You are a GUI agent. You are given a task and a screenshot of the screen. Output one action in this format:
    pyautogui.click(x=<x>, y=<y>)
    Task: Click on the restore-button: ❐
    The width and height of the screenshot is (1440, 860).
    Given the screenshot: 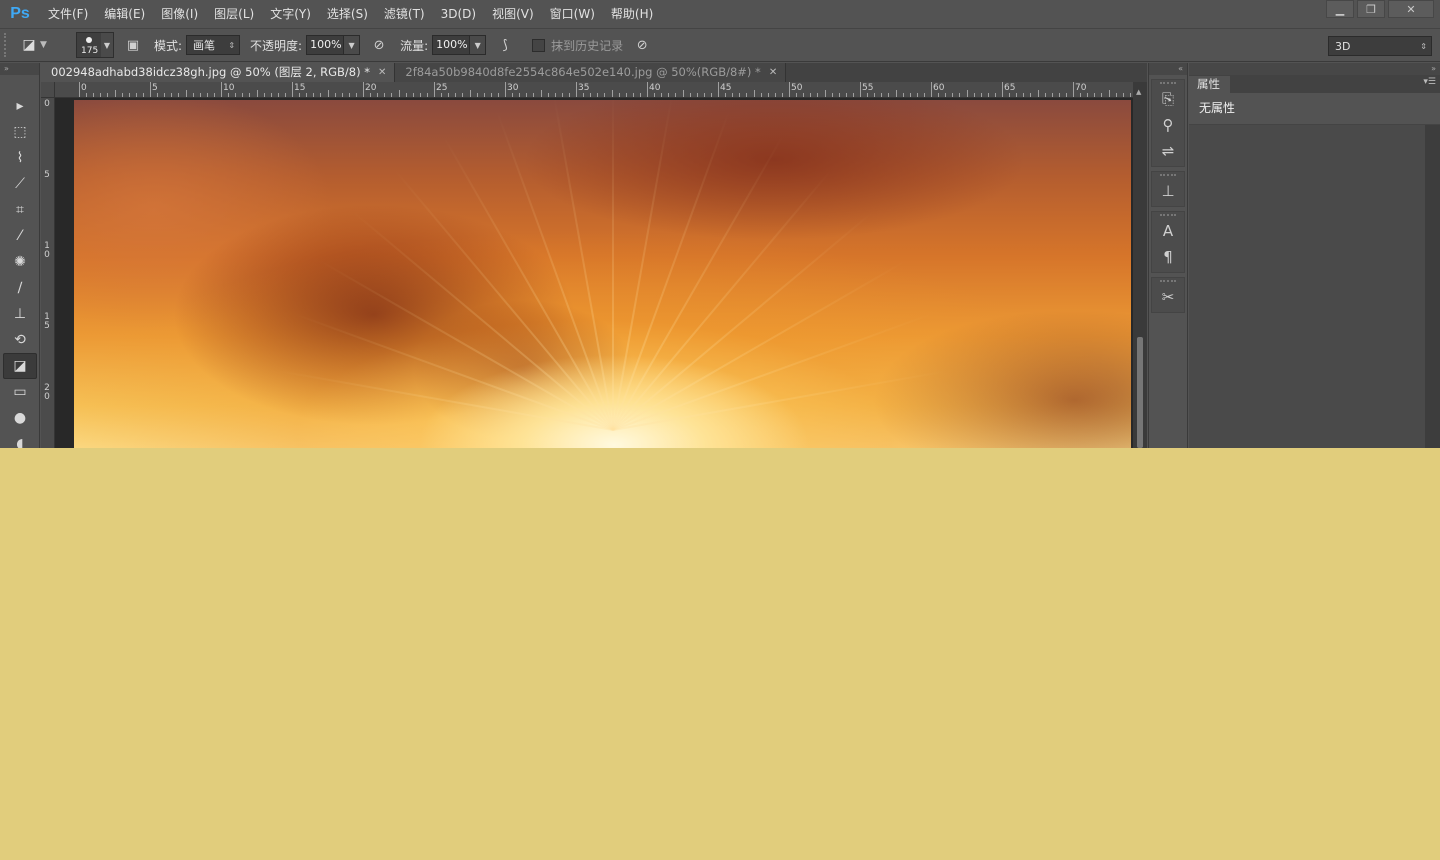 What is the action you would take?
    pyautogui.click(x=1371, y=9)
    